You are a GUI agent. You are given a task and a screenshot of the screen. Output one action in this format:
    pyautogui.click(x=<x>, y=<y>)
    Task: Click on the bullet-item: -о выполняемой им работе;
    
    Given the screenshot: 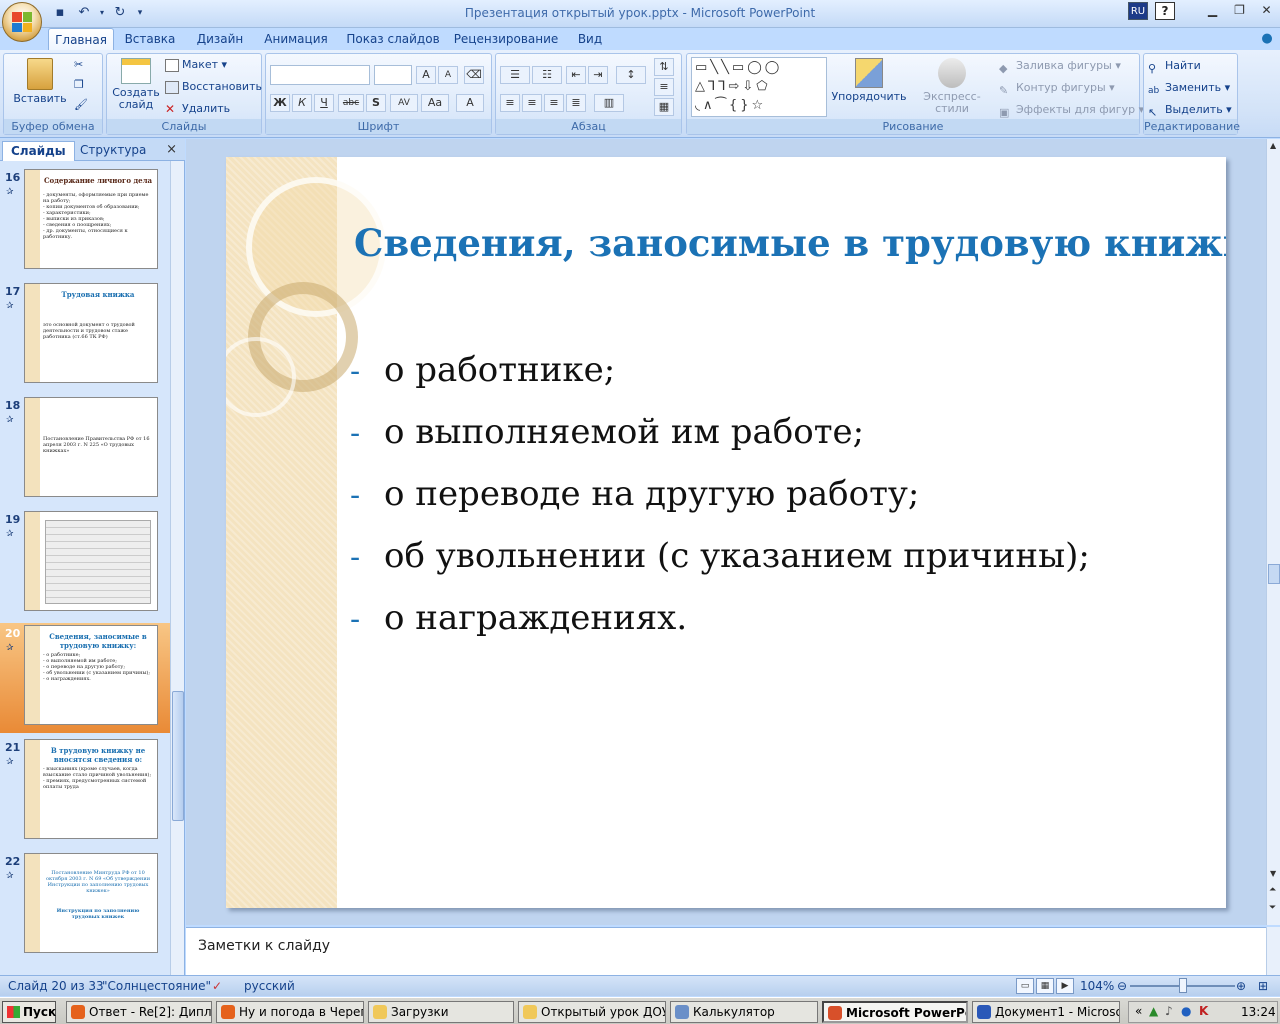 What is the action you would take?
    pyautogui.click(x=720, y=438)
    